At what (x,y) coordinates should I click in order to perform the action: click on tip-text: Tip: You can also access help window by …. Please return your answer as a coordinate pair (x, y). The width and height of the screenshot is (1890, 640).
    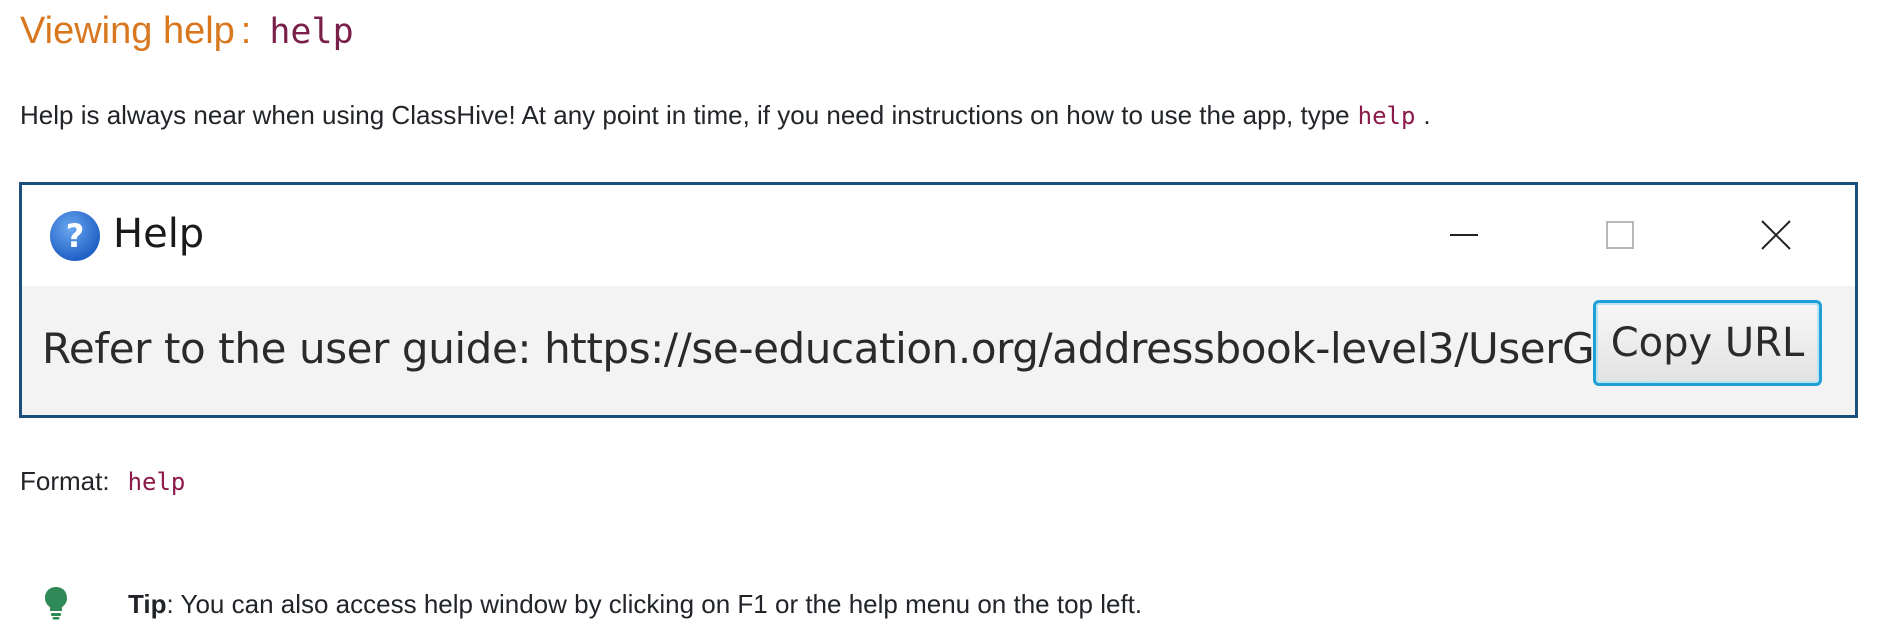
    Looking at the image, I should click on (635, 604).